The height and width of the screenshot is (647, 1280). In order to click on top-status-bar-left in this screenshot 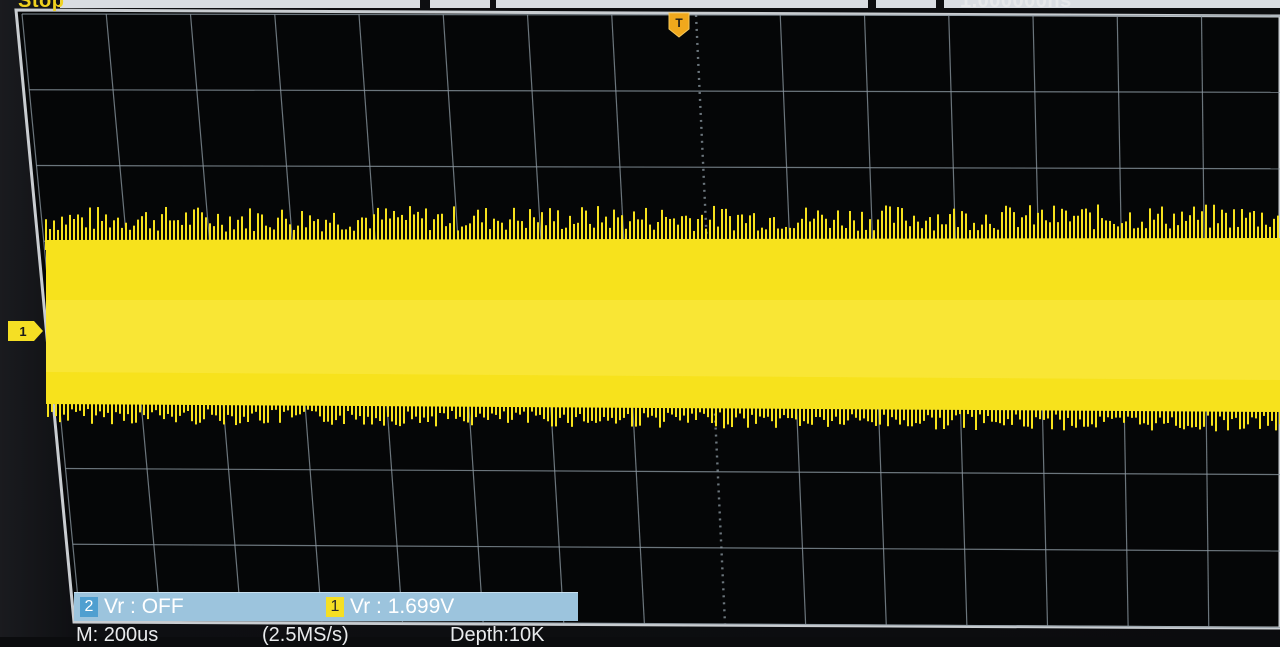, I will do `click(240, 4)`.